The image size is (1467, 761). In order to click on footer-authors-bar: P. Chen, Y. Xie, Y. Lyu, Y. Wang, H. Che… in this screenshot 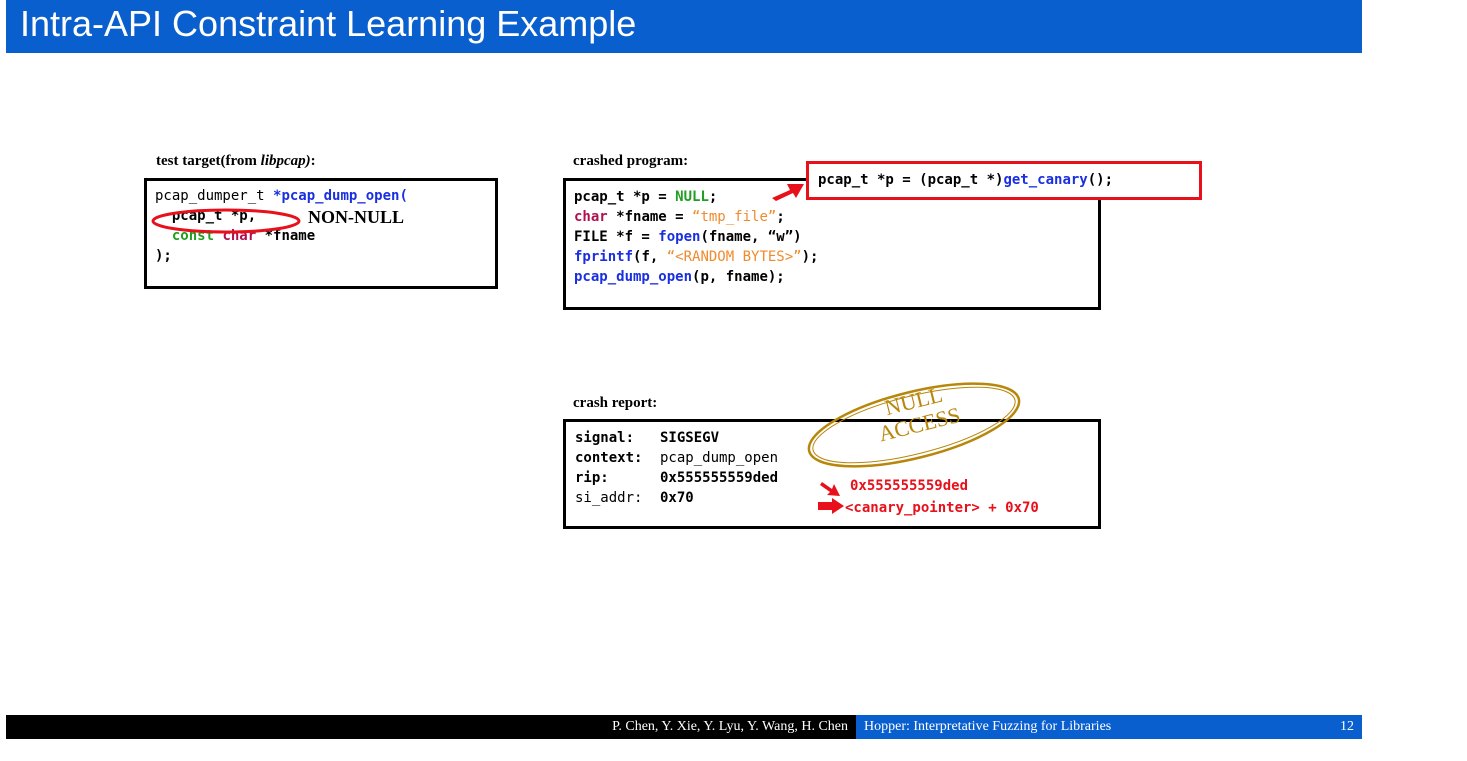, I will do `click(431, 727)`.